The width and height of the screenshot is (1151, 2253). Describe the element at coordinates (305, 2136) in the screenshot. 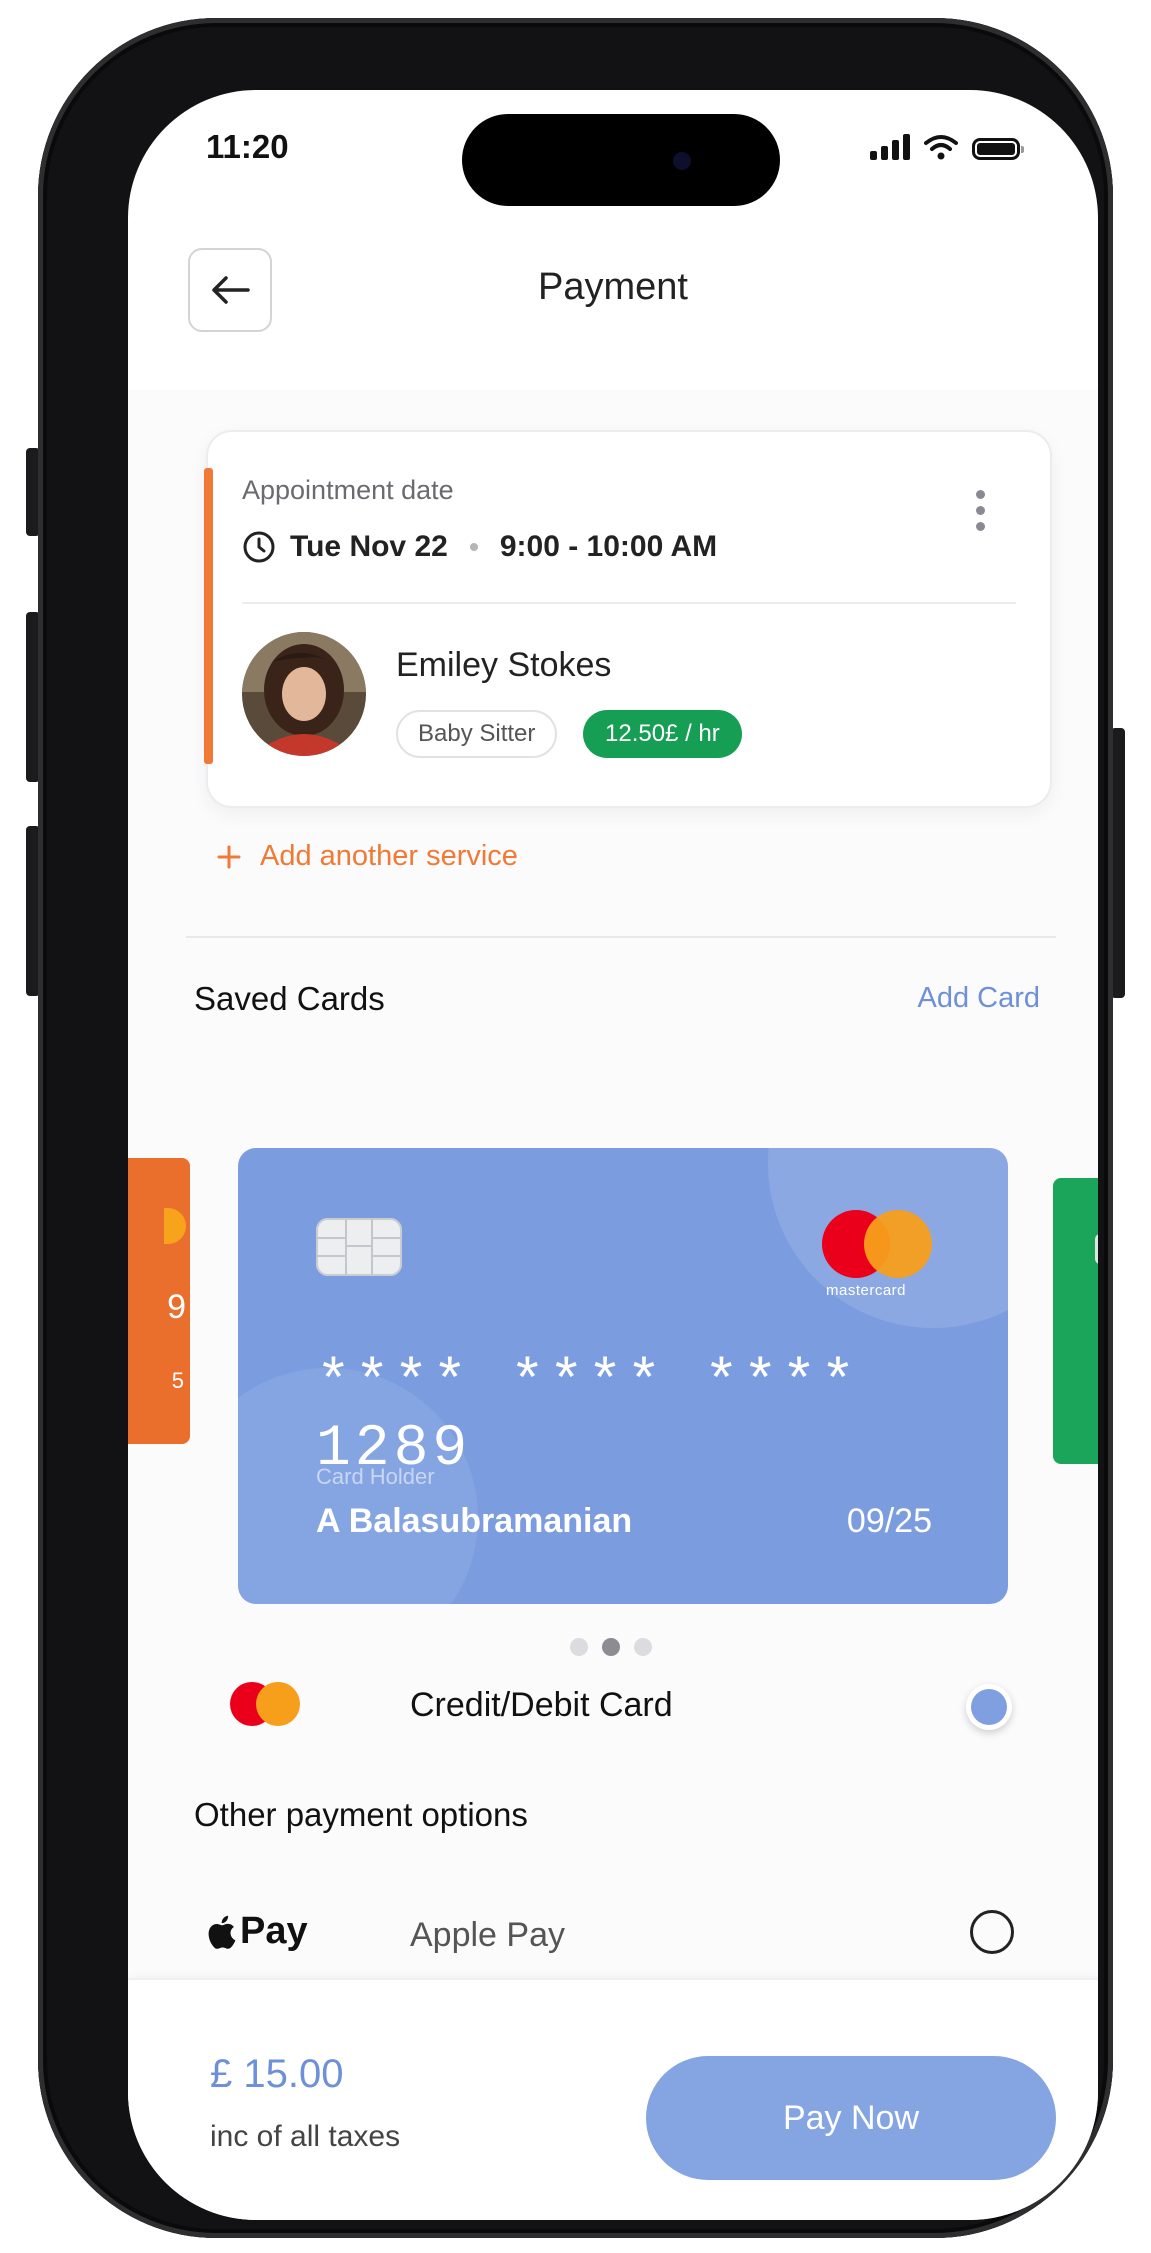

I see `price-note: inc of all taxes` at that location.